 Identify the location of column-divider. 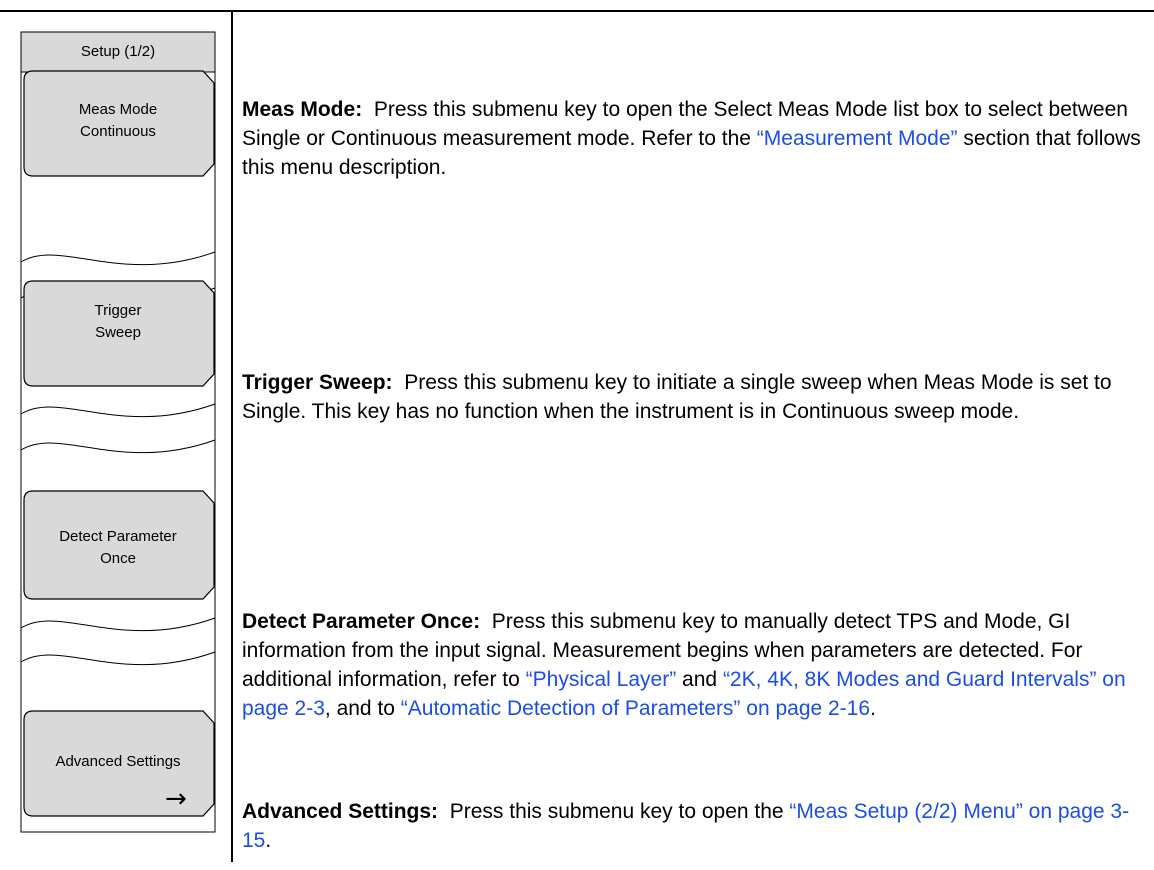
(232, 436).